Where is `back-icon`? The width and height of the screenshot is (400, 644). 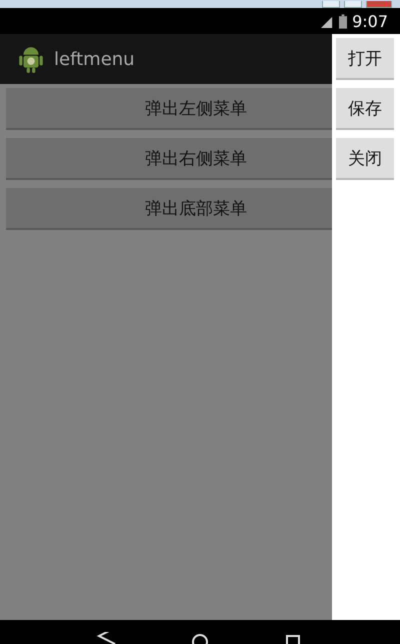
back-icon is located at coordinates (106, 638).